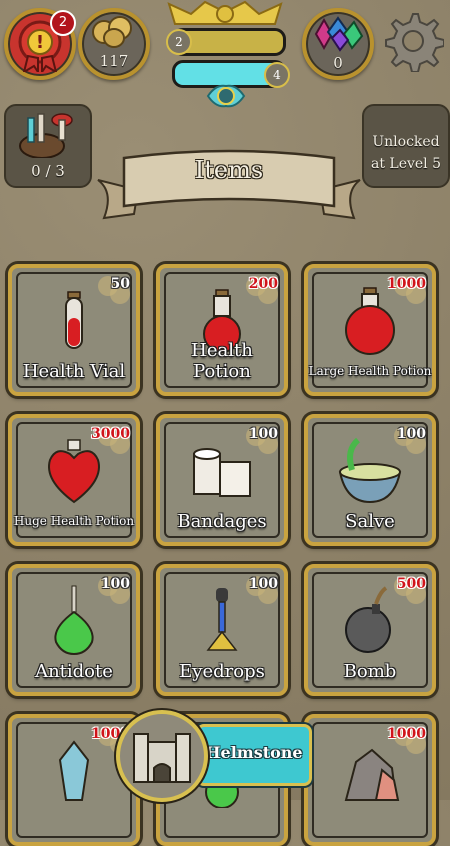  What do you see at coordinates (406, 142) in the screenshot?
I see `locked-text-line1: Unlocked` at bounding box center [406, 142].